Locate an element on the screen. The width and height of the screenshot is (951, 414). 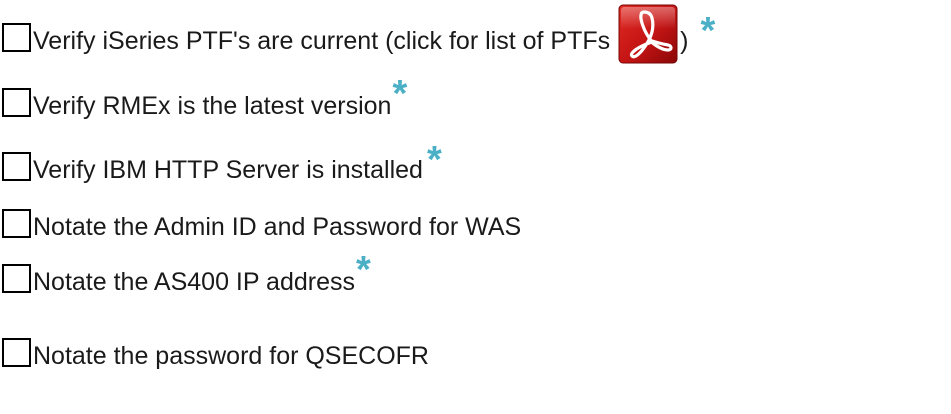
checklist-item-ip-address: Notate the AS400 IP address * is located at coordinates (185, 275).